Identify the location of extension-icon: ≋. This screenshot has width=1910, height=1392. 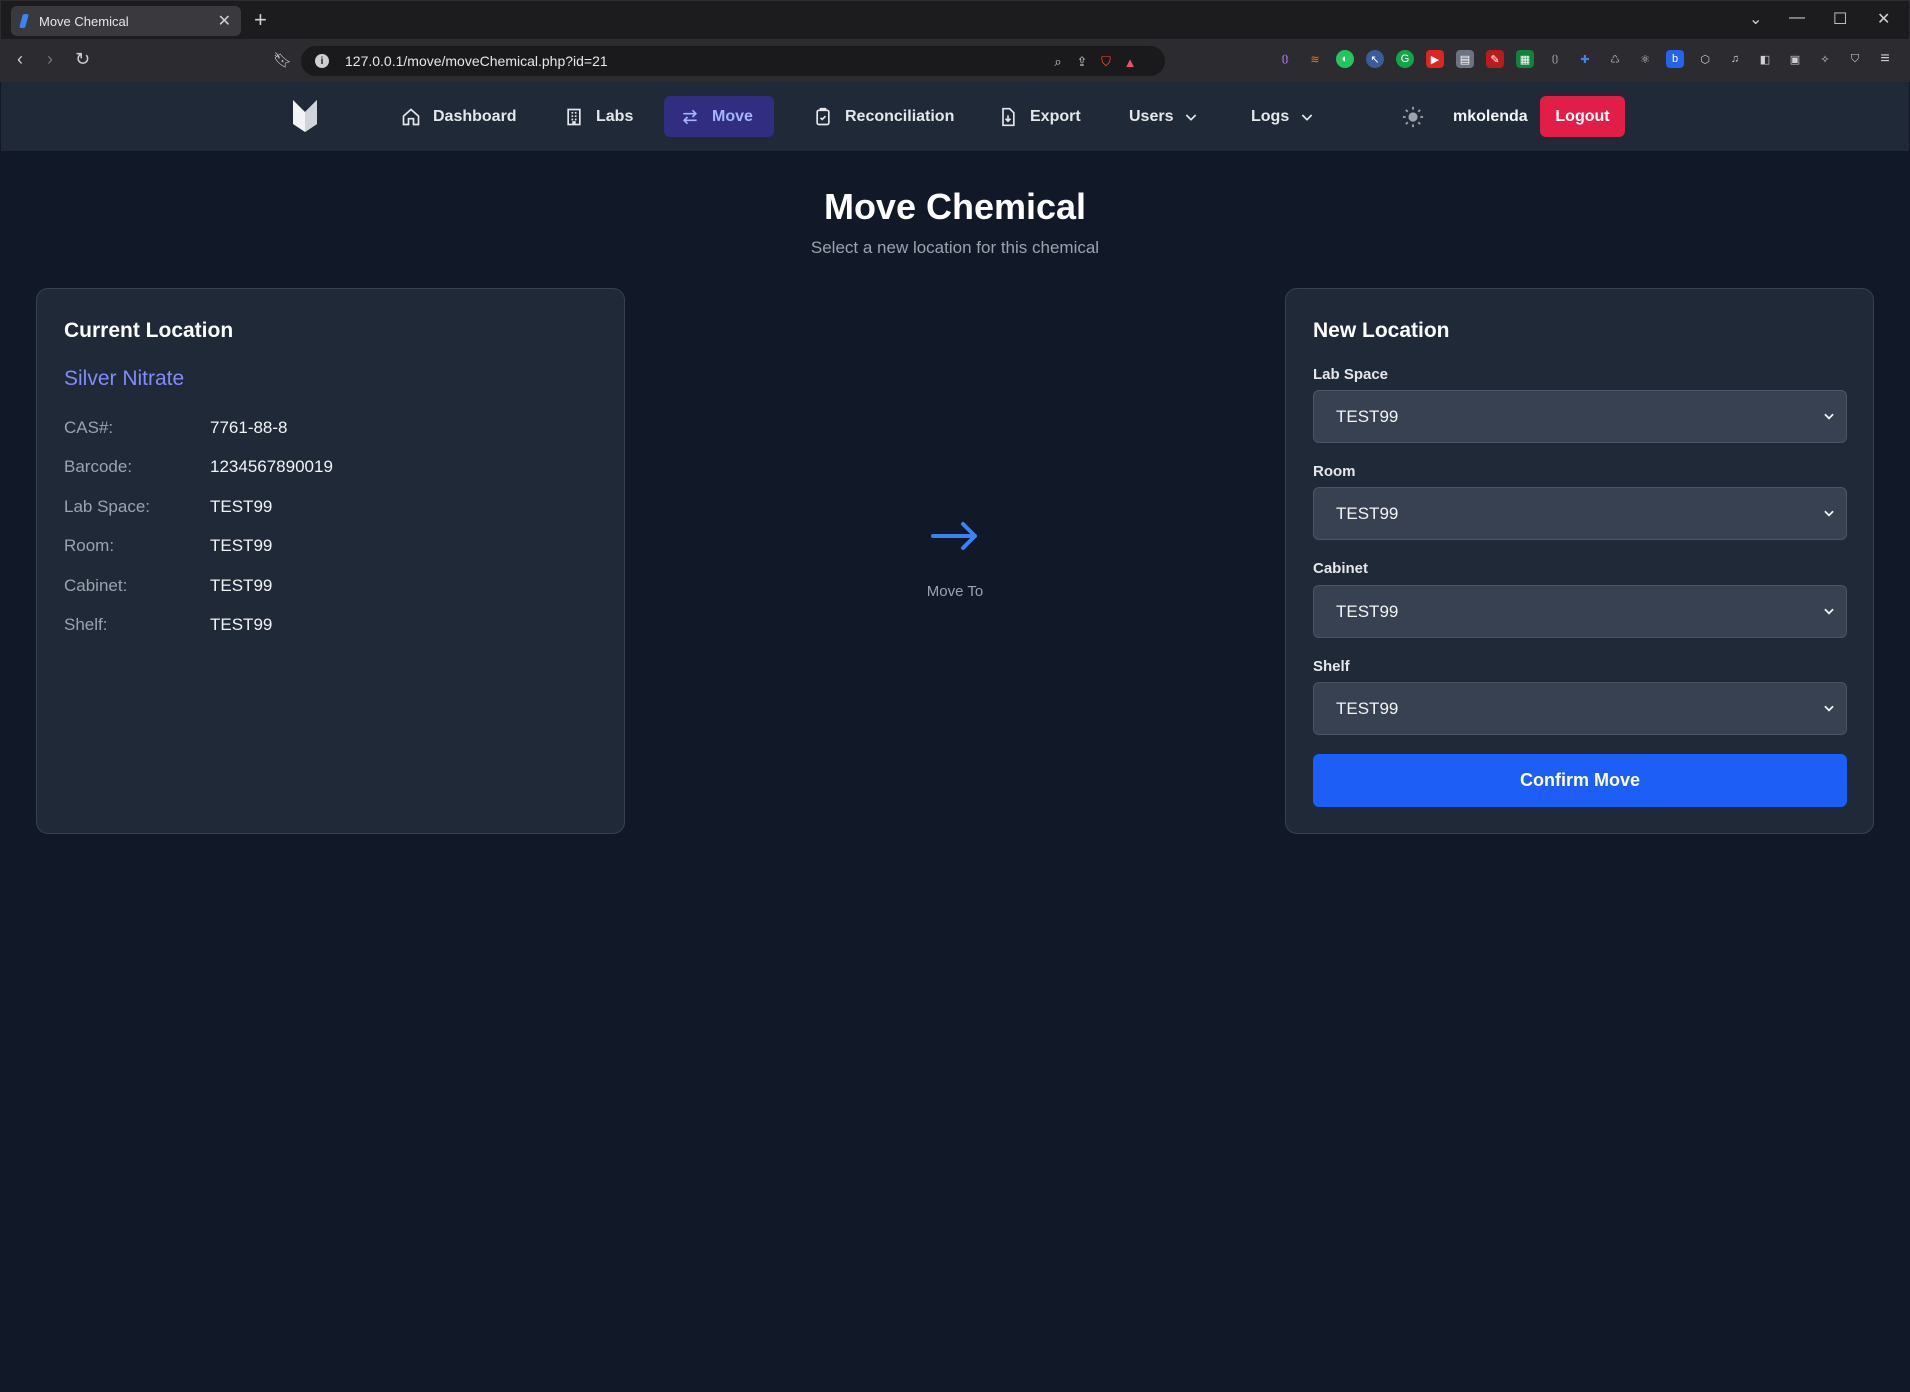
(1315, 59).